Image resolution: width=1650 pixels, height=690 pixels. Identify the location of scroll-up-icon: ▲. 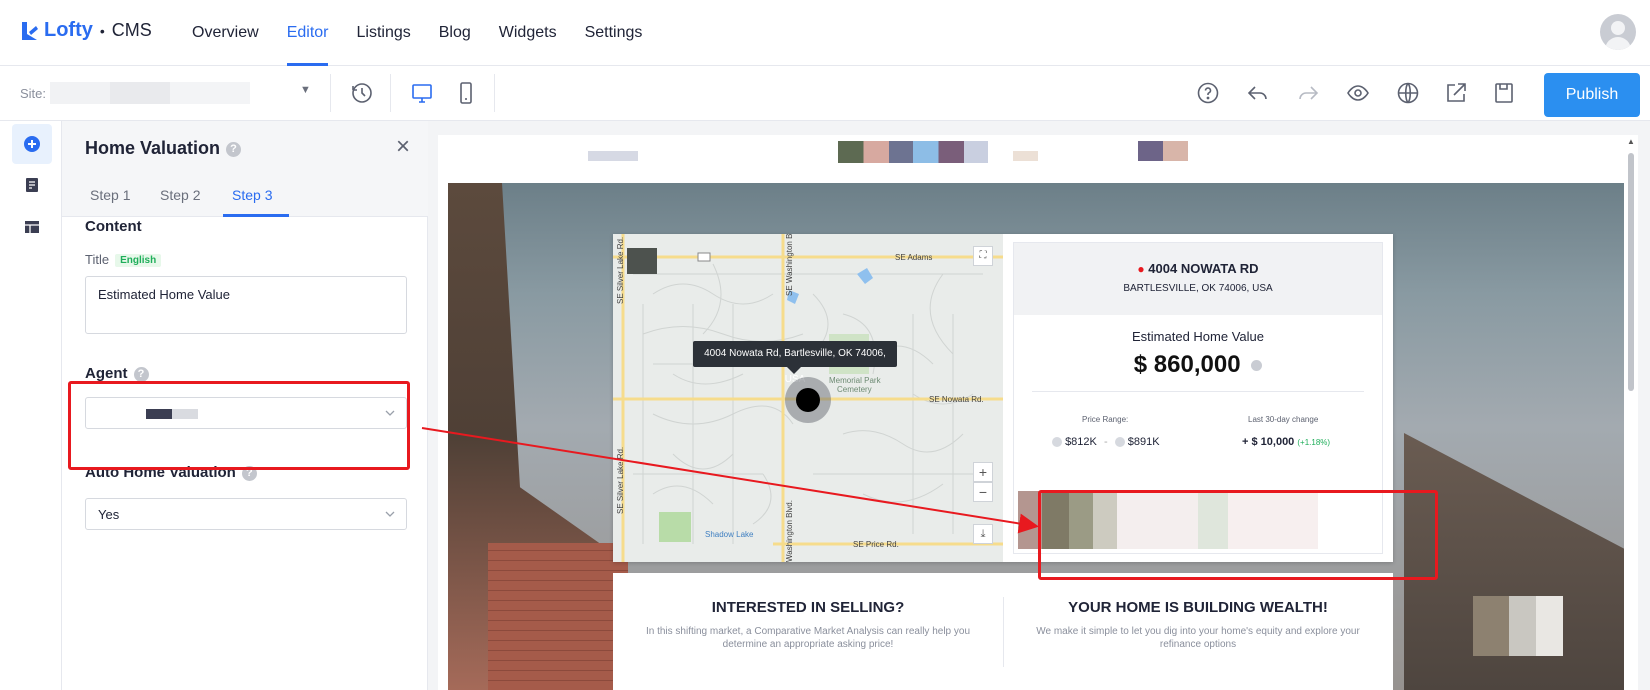
(1631, 141).